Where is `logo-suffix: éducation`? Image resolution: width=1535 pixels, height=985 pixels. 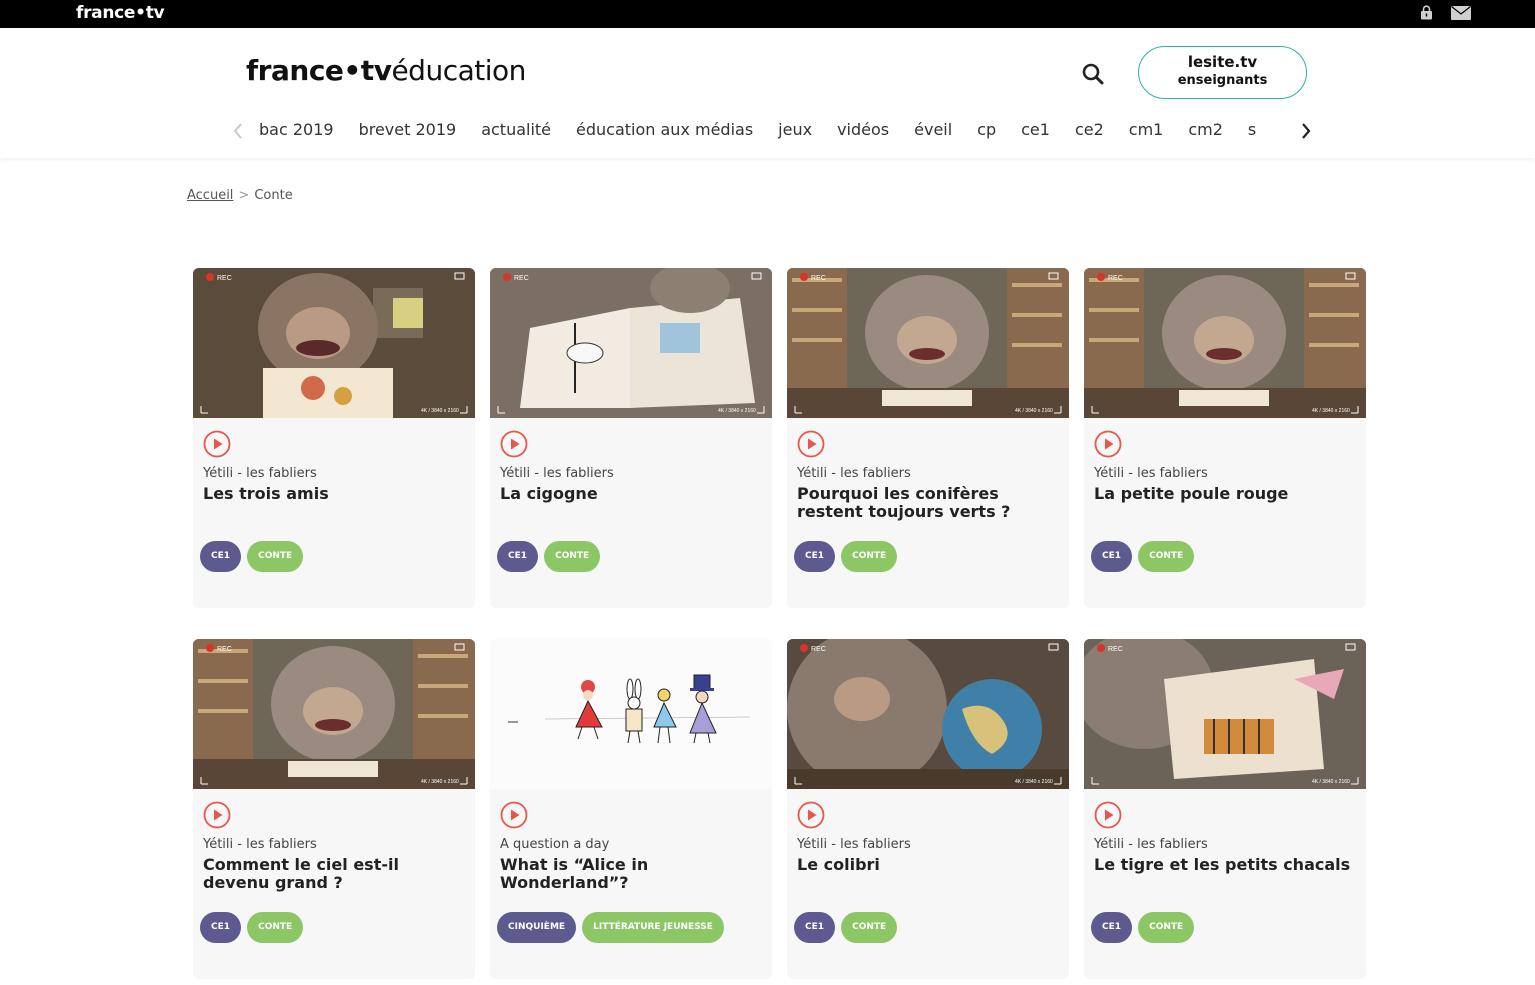 logo-suffix: éducation is located at coordinates (458, 70).